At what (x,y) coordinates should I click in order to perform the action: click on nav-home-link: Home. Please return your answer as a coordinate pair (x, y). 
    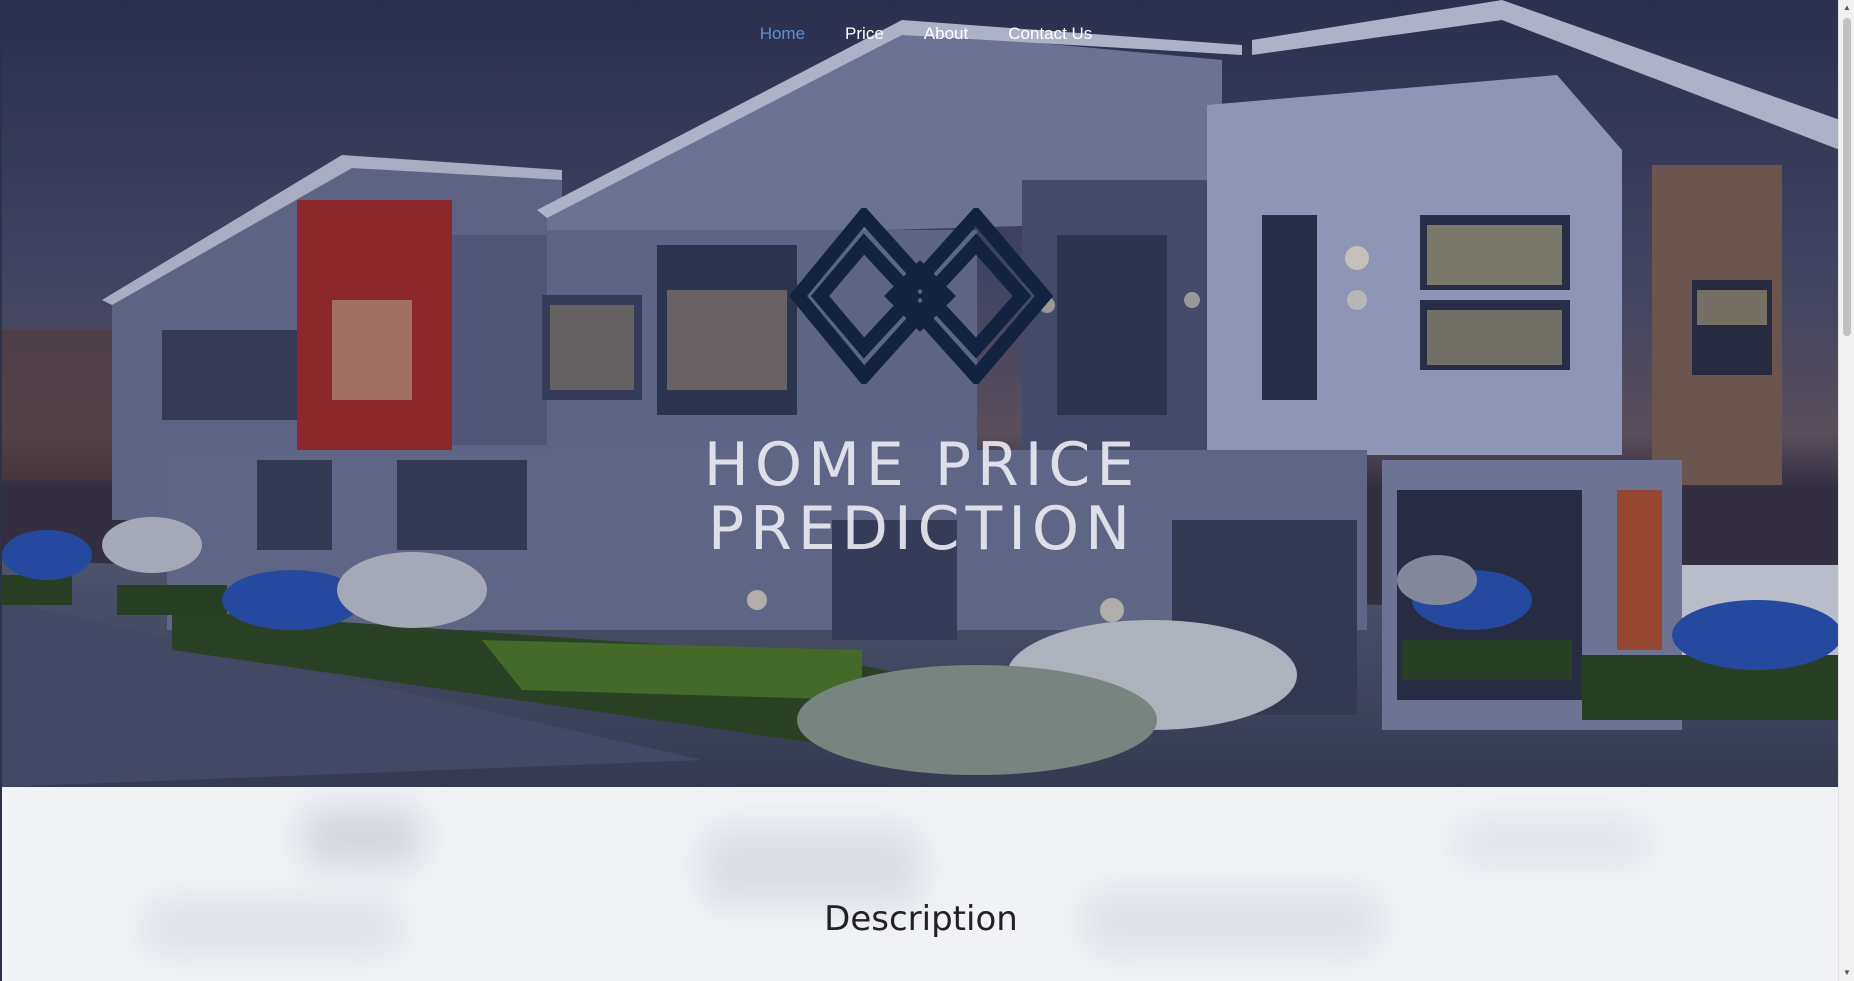
    Looking at the image, I should click on (782, 34).